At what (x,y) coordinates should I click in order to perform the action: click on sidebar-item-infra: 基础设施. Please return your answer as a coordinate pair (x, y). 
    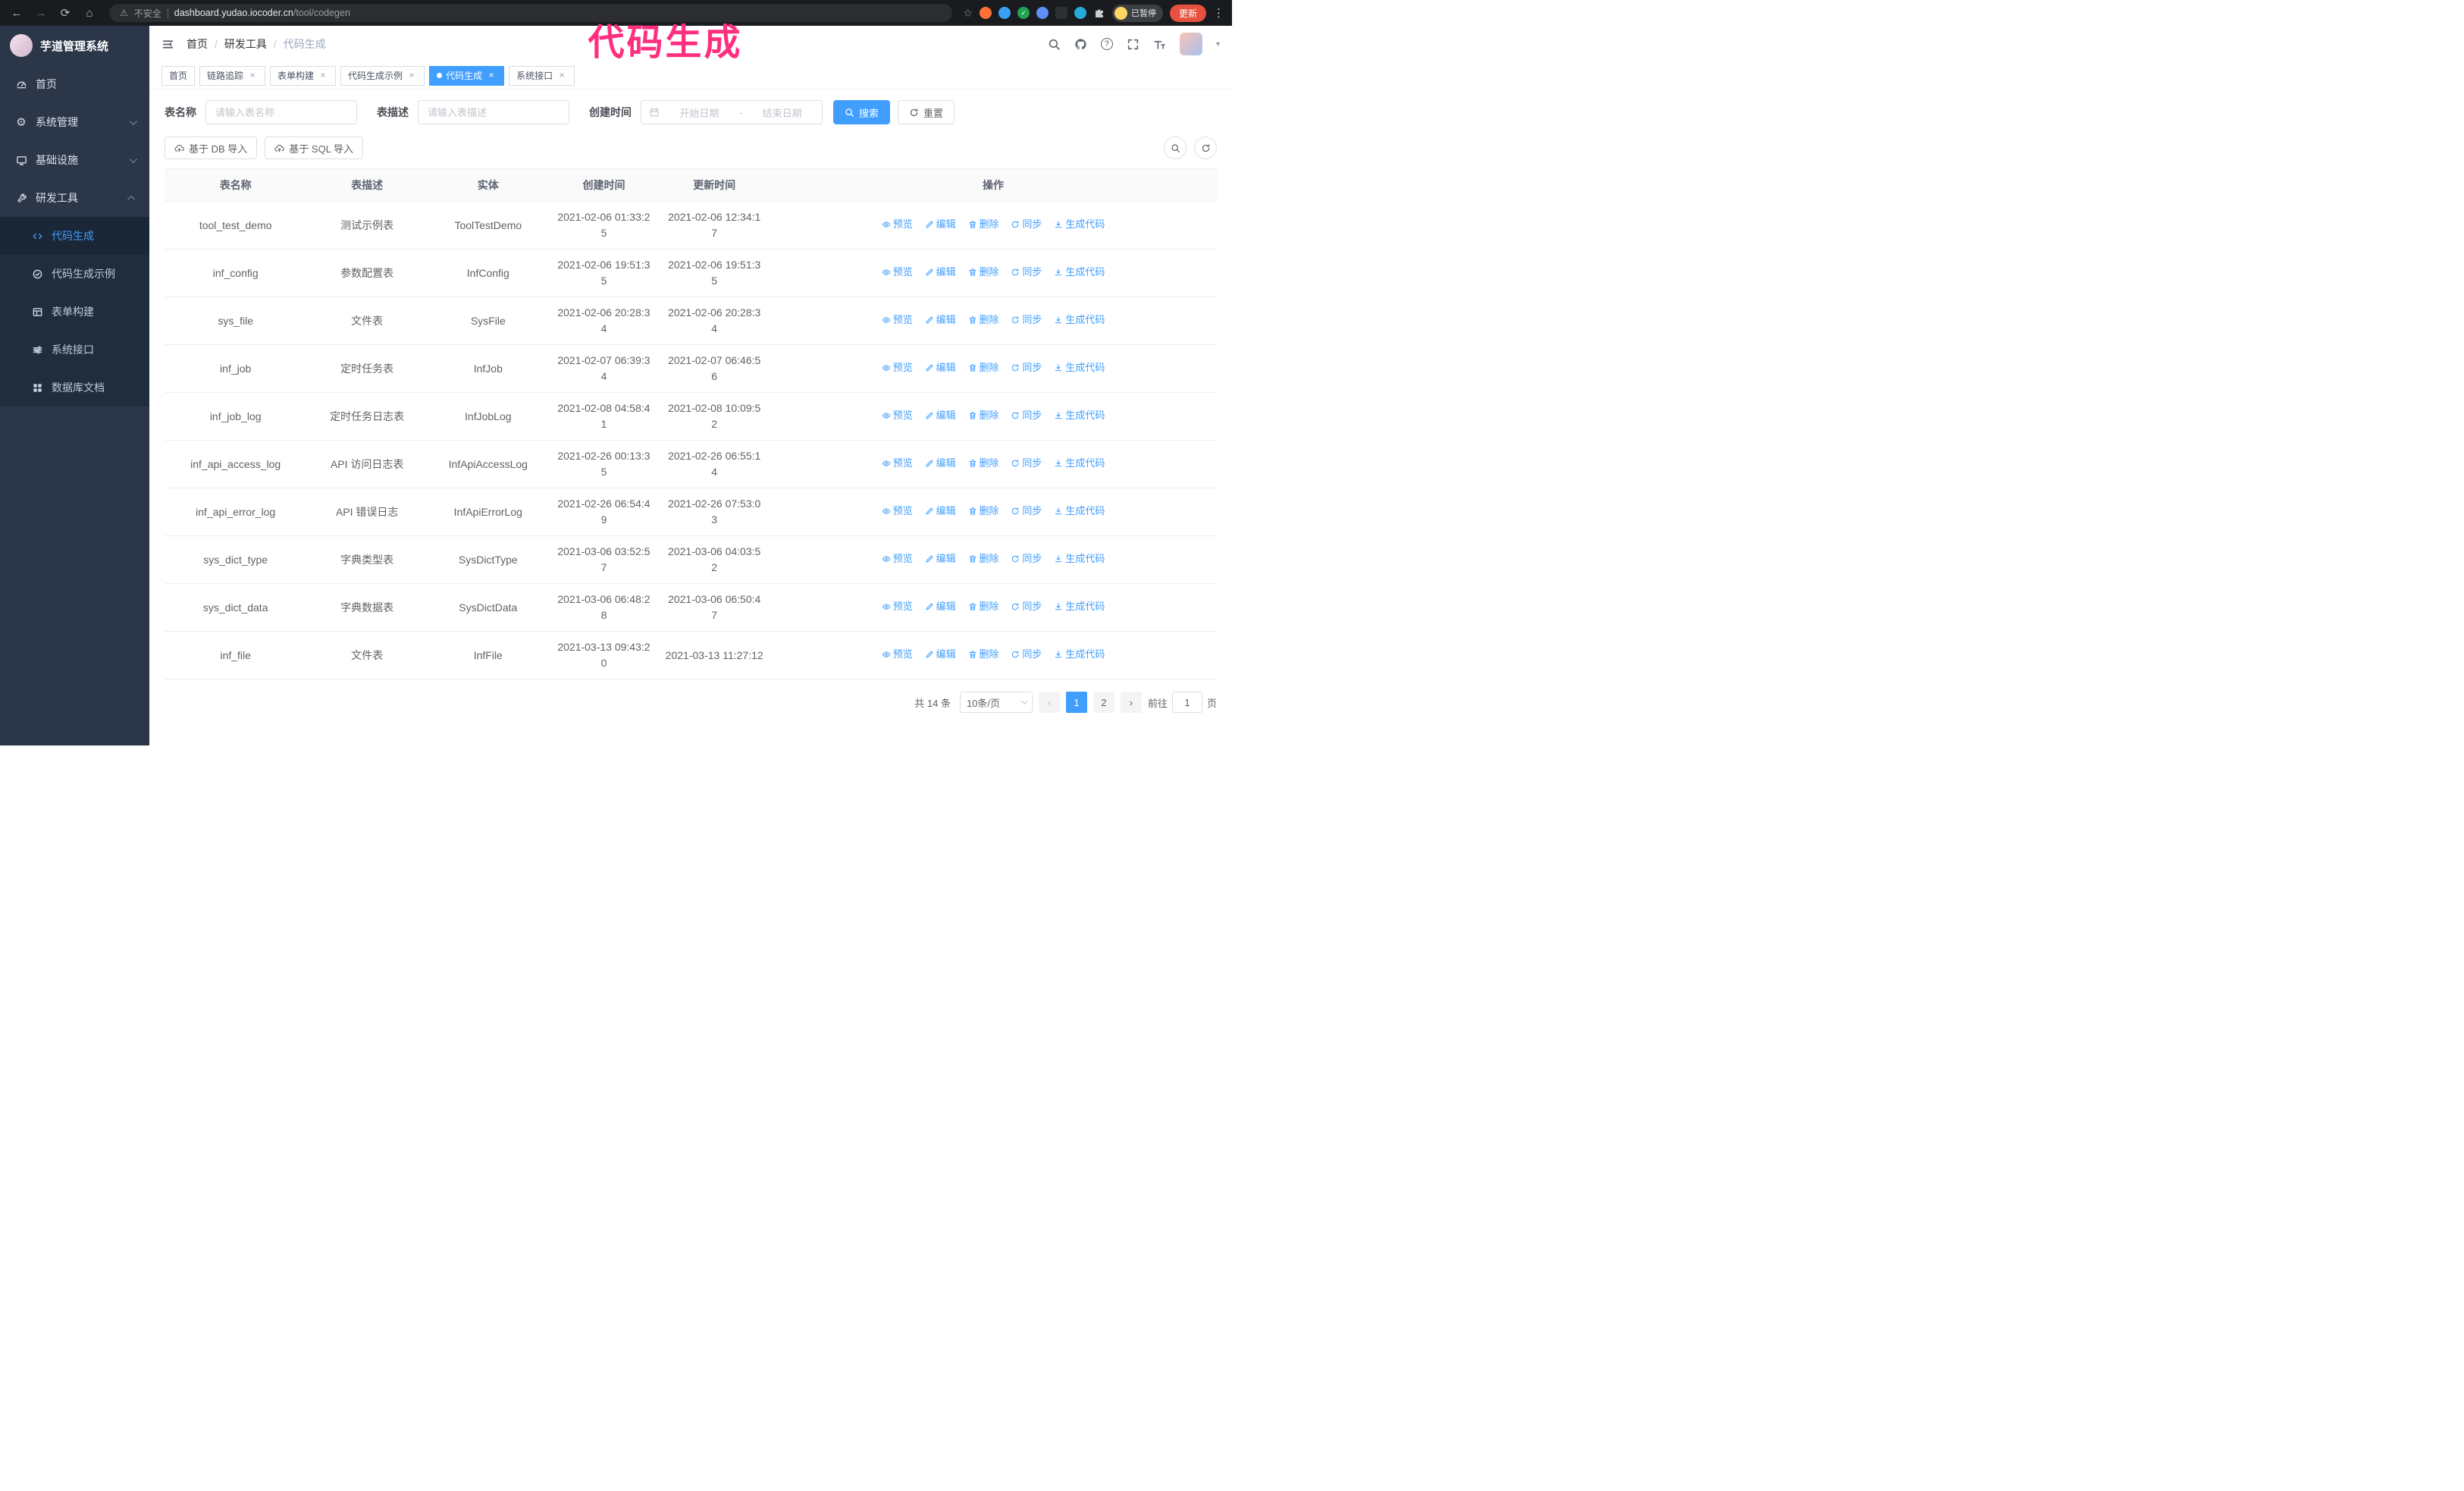
    Looking at the image, I should click on (74, 160).